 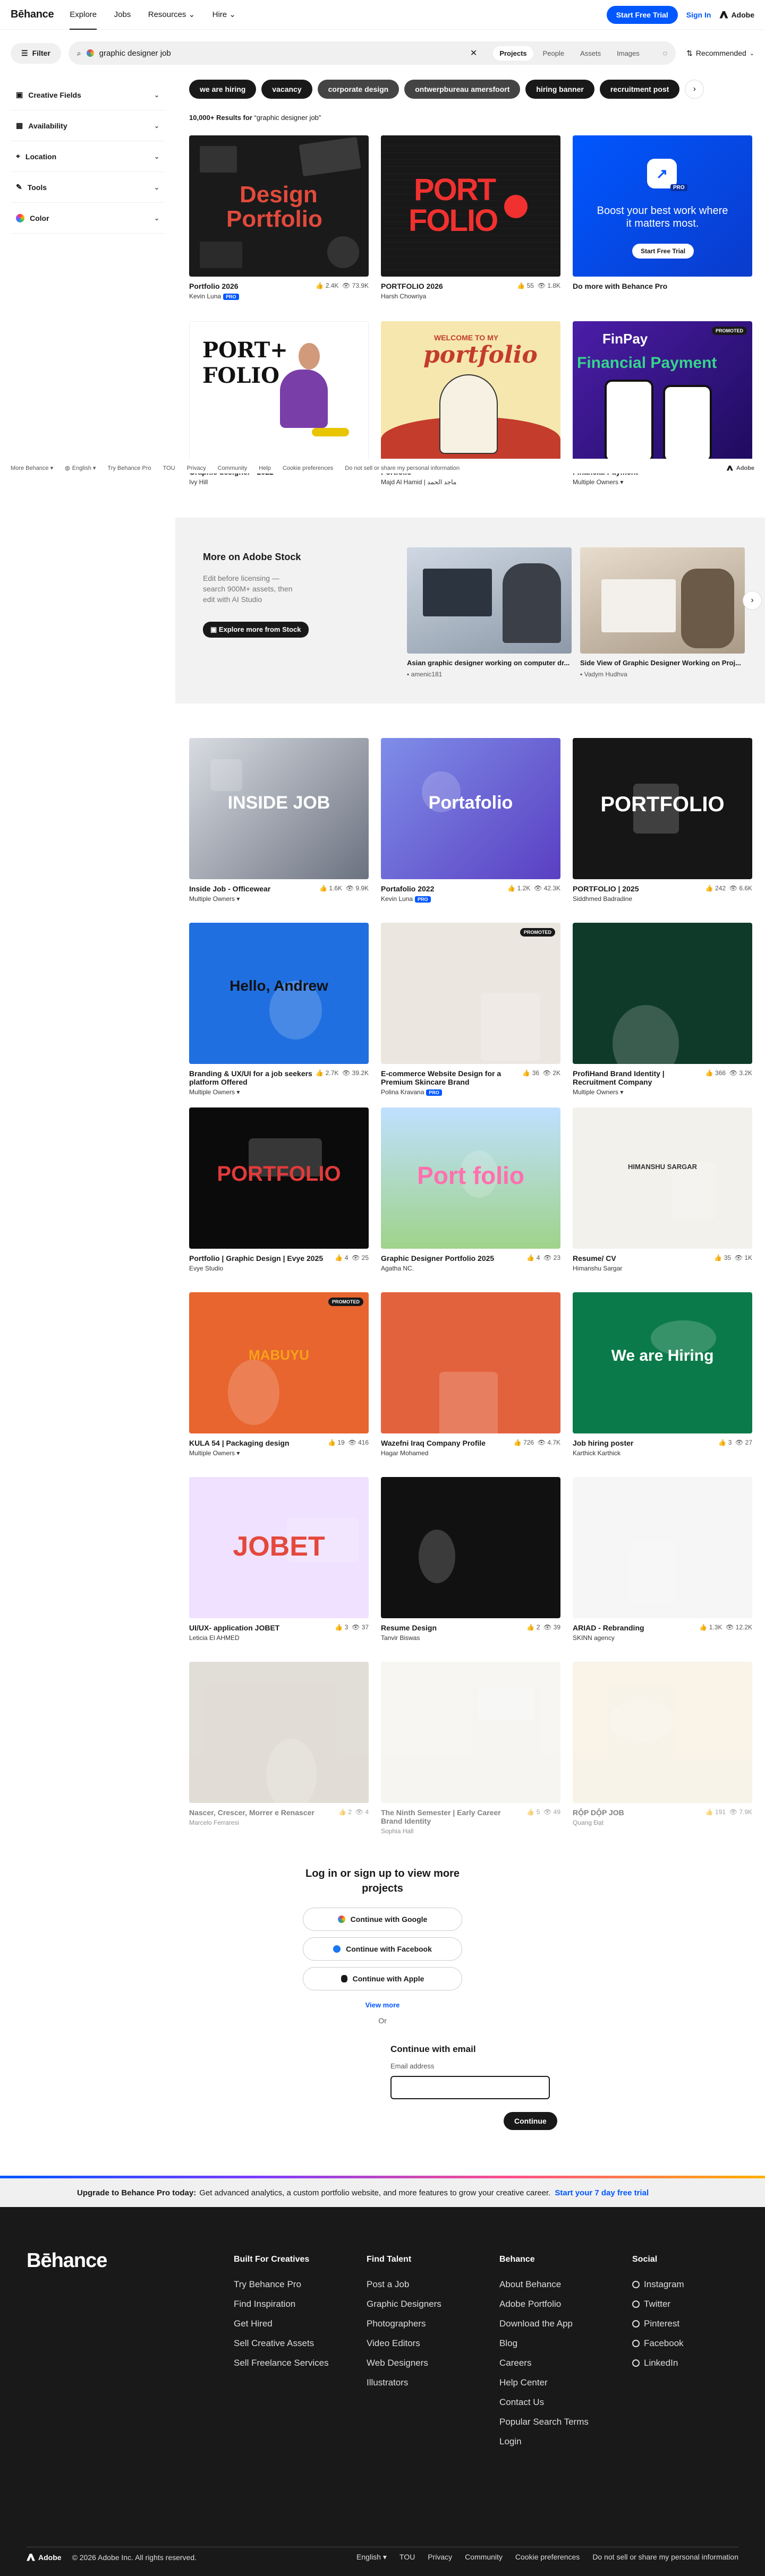 What do you see at coordinates (440, 2558) in the screenshot?
I see `footer-privacy-link: Privacy` at bounding box center [440, 2558].